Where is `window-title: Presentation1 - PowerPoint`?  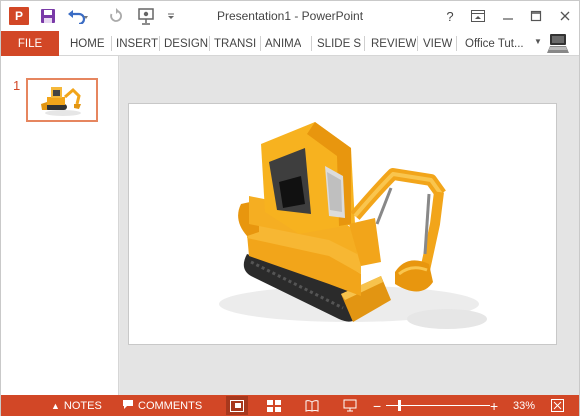 window-title: Presentation1 - PowerPoint is located at coordinates (290, 16).